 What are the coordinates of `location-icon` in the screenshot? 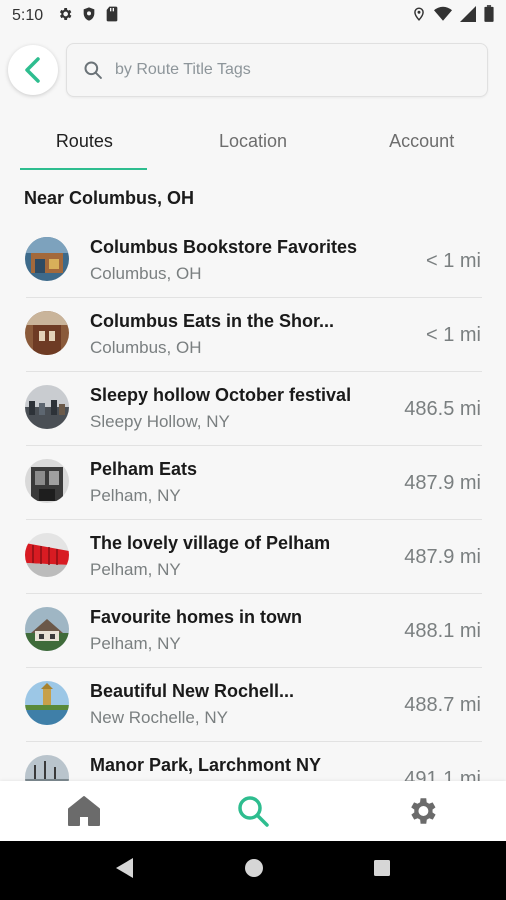 It's located at (419, 16).